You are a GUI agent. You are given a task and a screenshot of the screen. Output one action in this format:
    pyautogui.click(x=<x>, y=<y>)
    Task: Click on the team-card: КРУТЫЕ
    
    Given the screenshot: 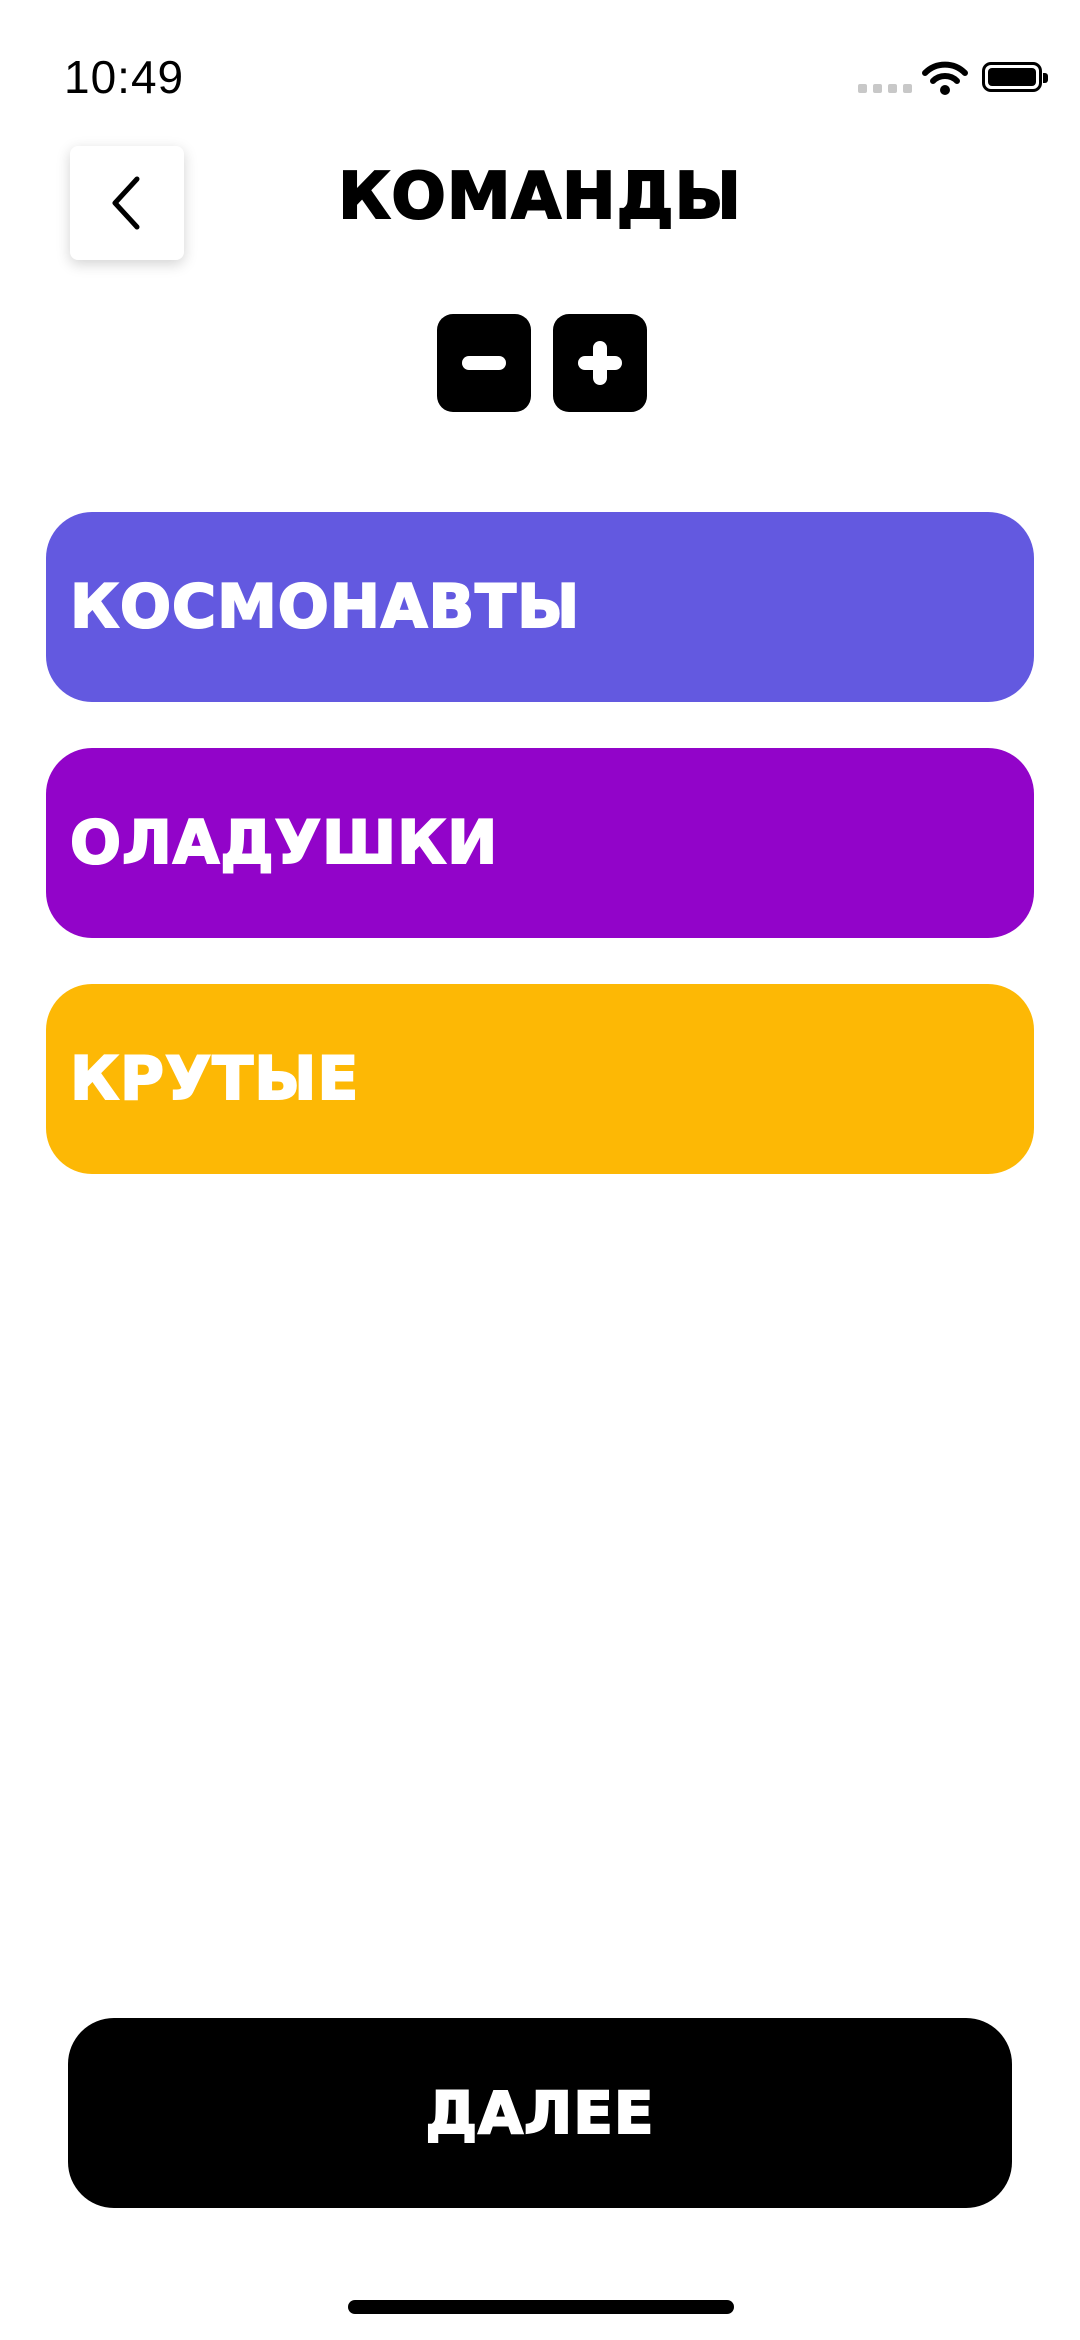 What is the action you would take?
    pyautogui.click(x=540, y=1079)
    